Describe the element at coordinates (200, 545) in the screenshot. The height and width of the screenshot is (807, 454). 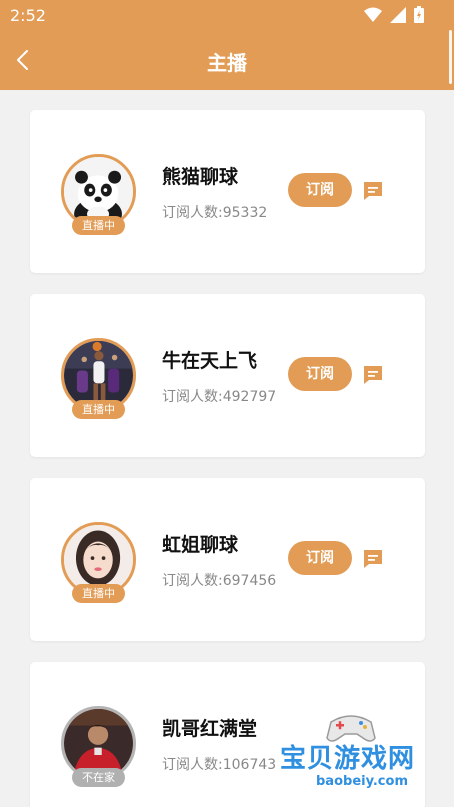
I see `anchor-name: 虹姐聊球` at that location.